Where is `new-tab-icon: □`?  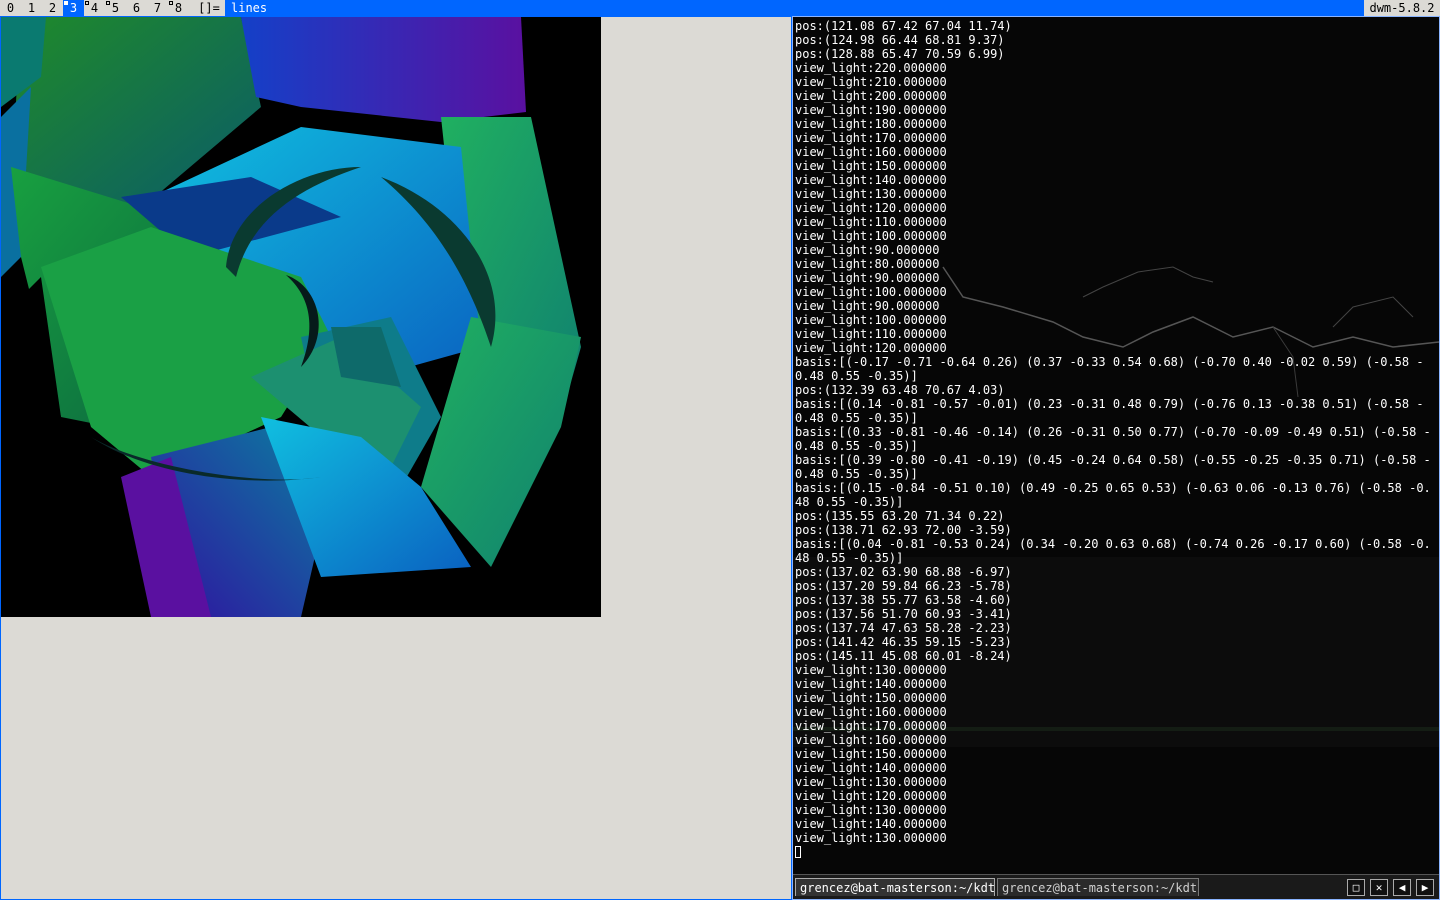 new-tab-icon: □ is located at coordinates (1356, 887).